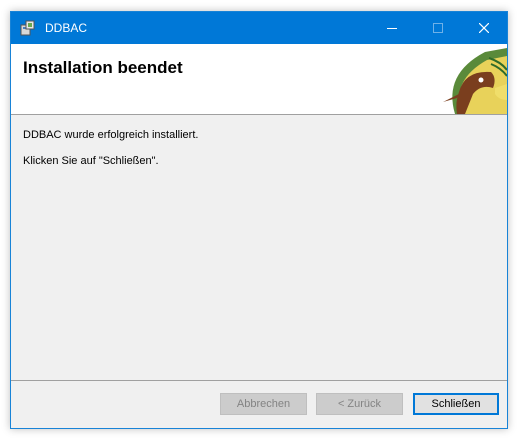 This screenshot has height=440, width=518. I want to click on instruction-message: Klicken Sie auf "Schließen"., so click(91, 161).